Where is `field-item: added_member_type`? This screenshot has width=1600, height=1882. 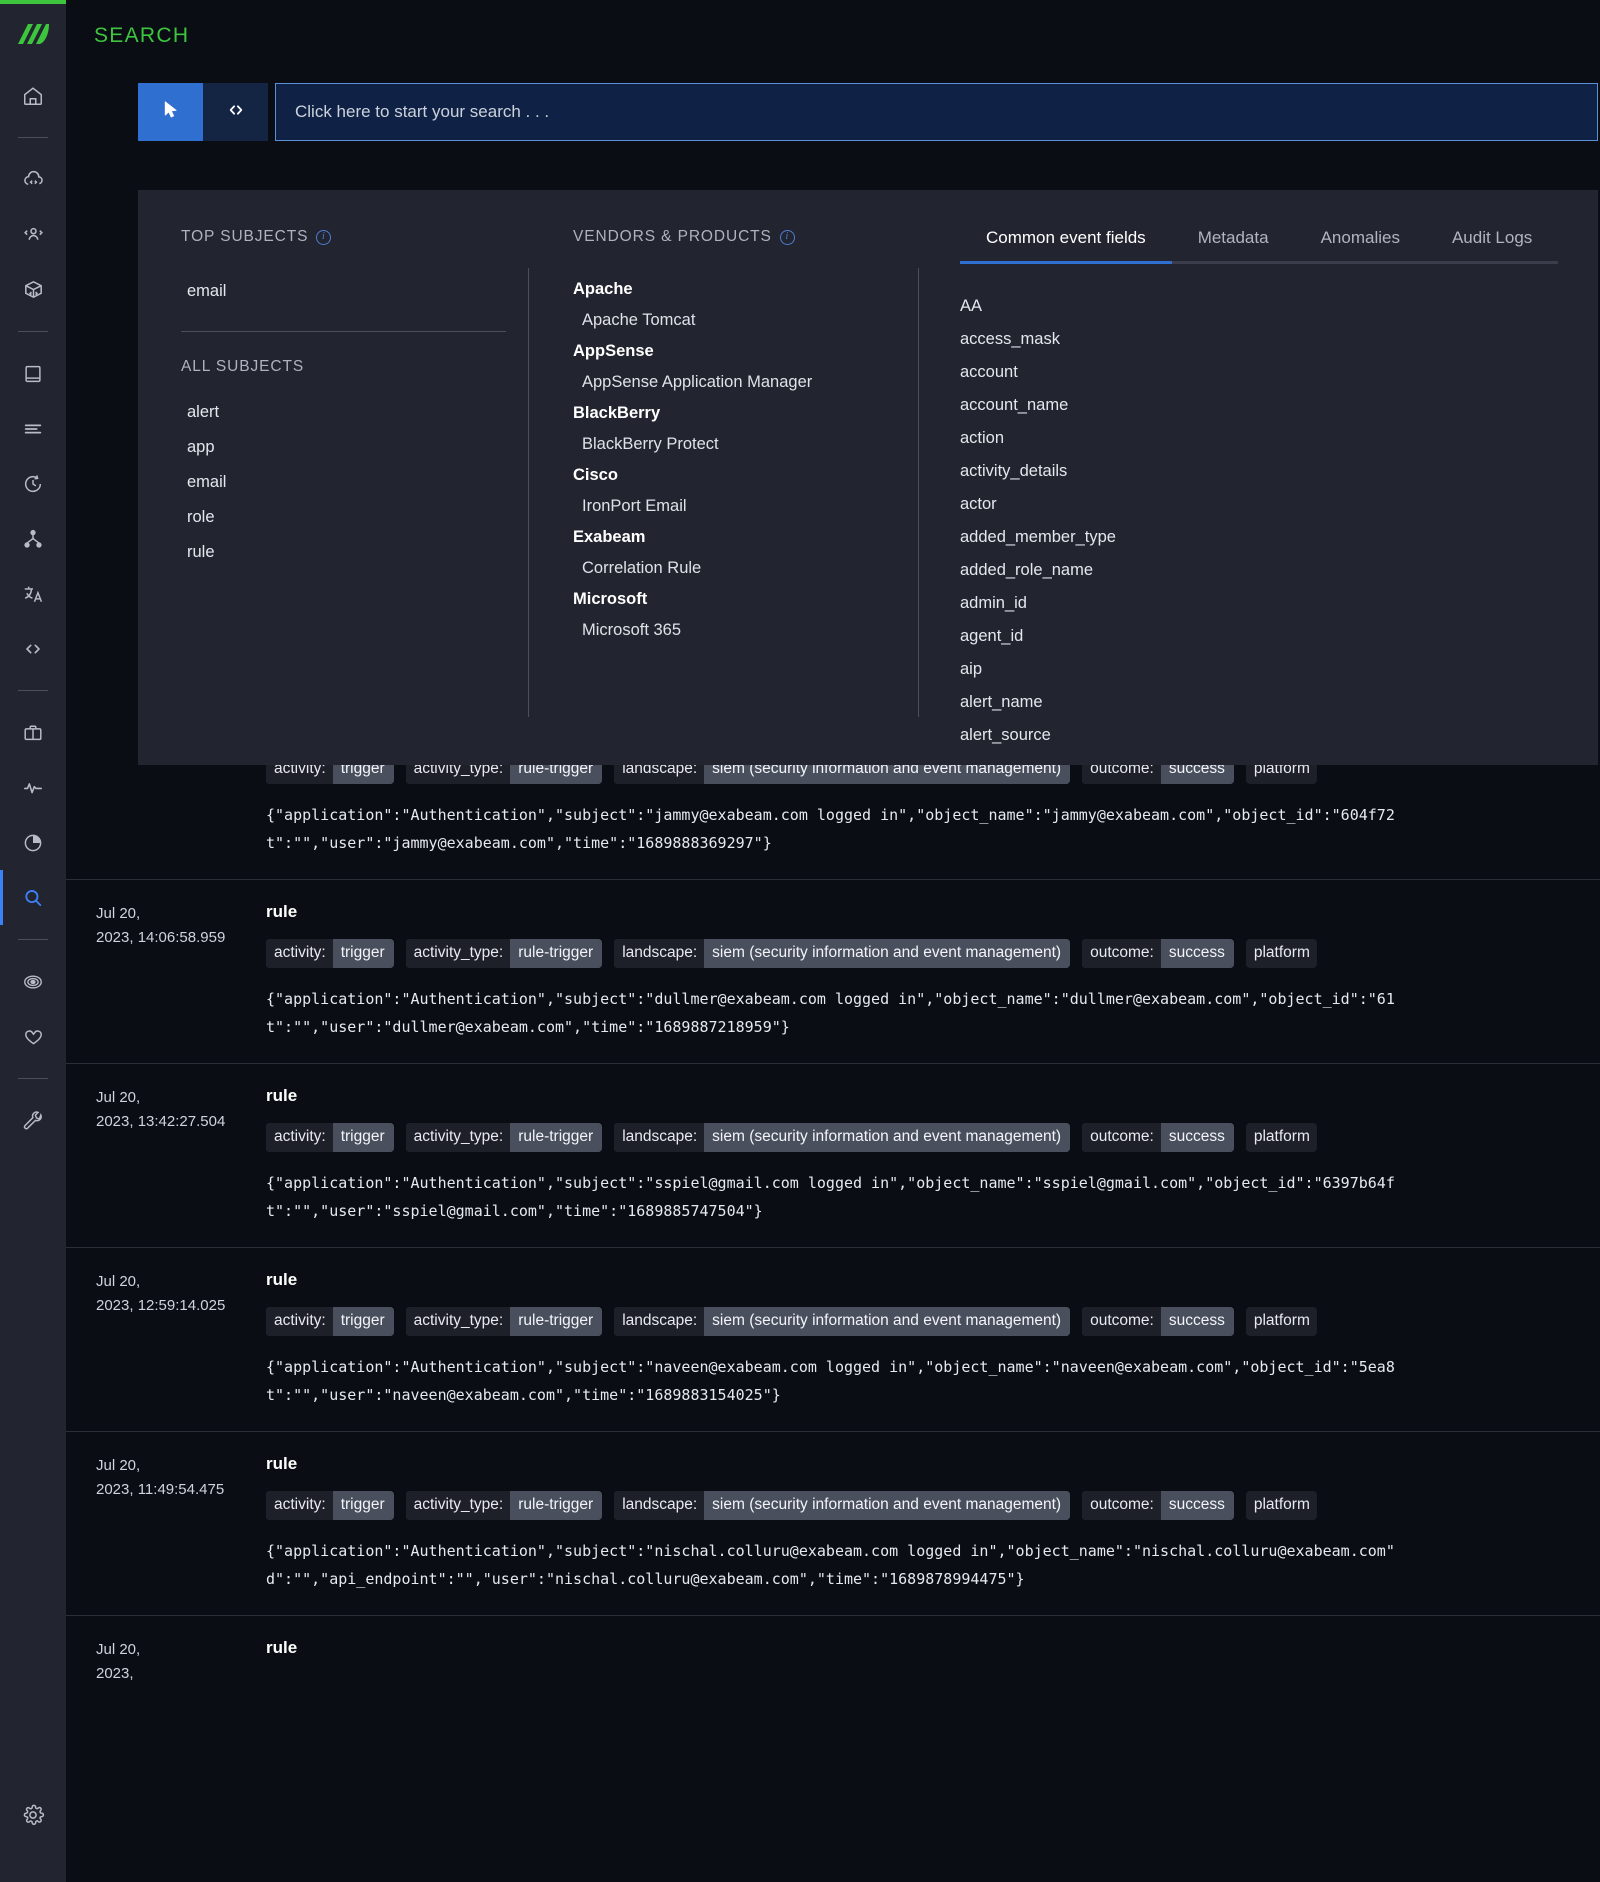
field-item: added_member_type is located at coordinates (1279, 537).